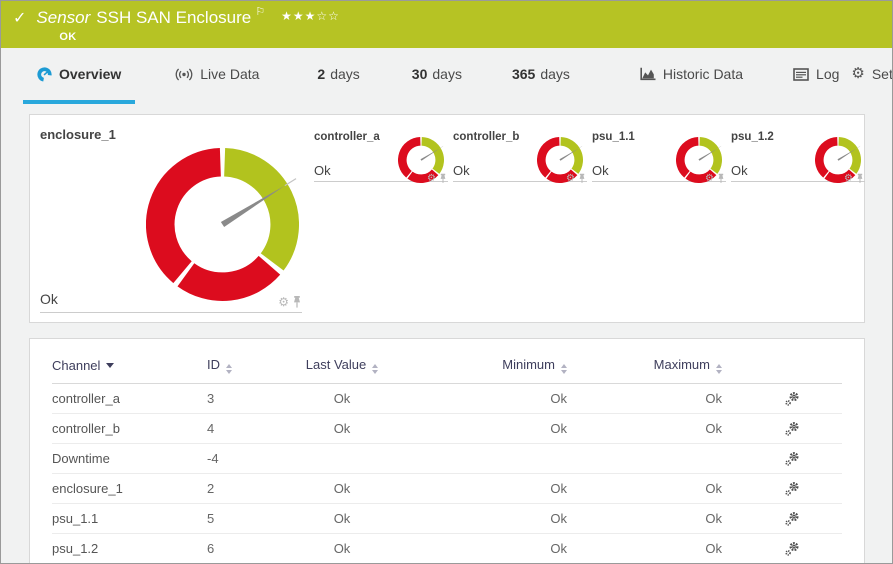  Describe the element at coordinates (129, 519) in the screenshot. I see `cell-channel: psu_1.1` at that location.